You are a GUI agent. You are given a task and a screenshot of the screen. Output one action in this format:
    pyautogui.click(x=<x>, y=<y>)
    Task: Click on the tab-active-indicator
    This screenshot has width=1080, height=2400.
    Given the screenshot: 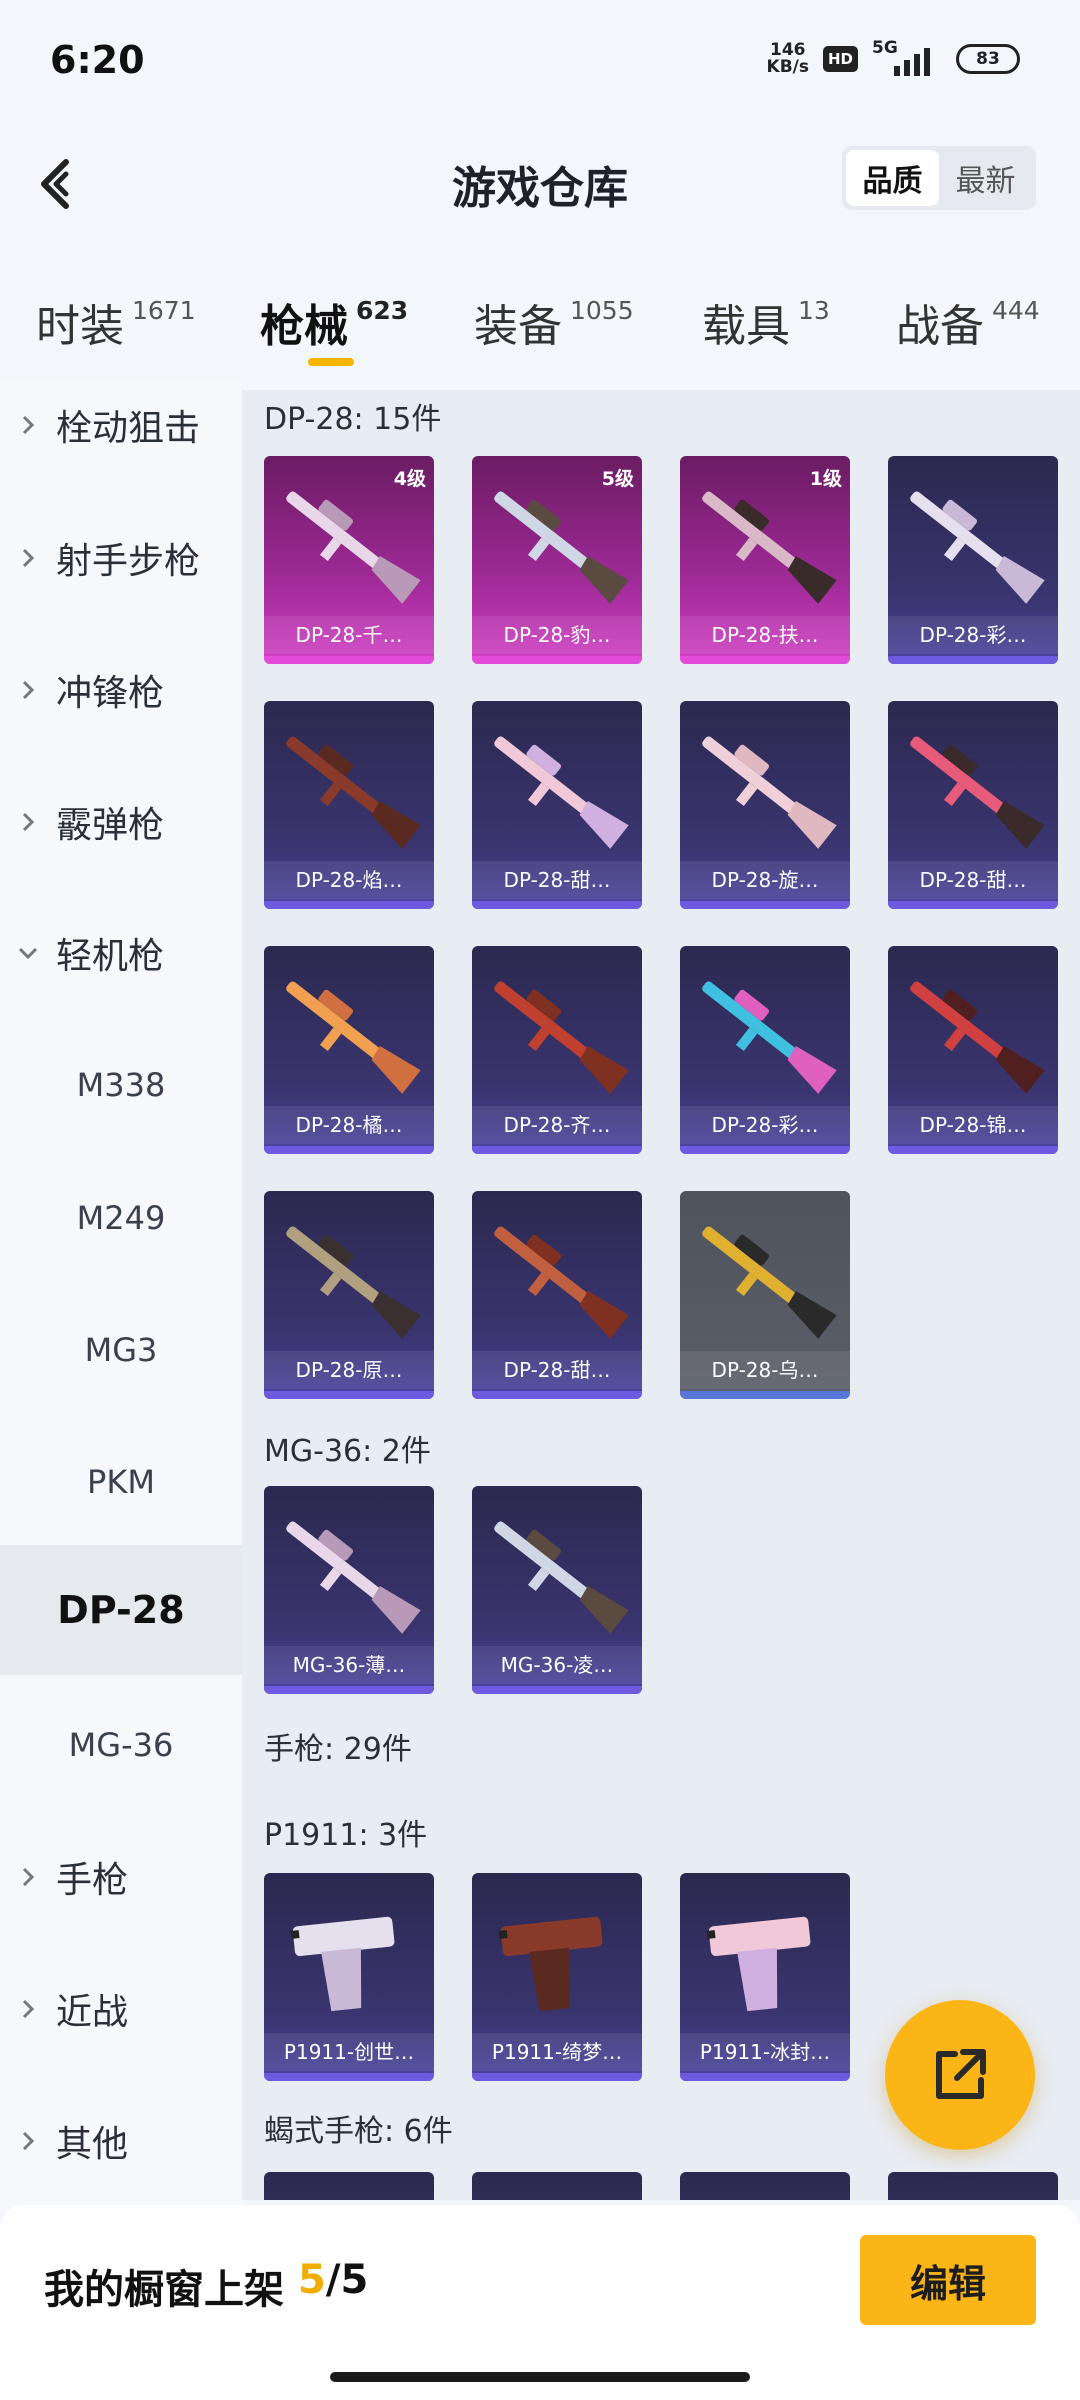 What is the action you would take?
    pyautogui.click(x=331, y=362)
    